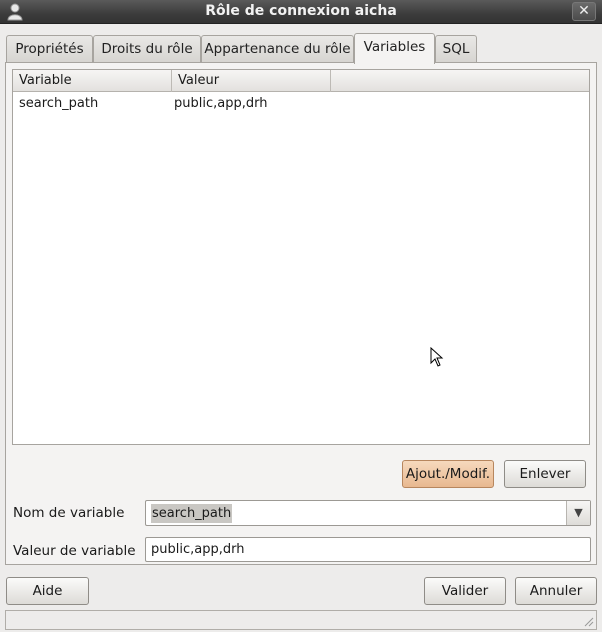 The image size is (602, 632). I want to click on status-bar, so click(301, 620).